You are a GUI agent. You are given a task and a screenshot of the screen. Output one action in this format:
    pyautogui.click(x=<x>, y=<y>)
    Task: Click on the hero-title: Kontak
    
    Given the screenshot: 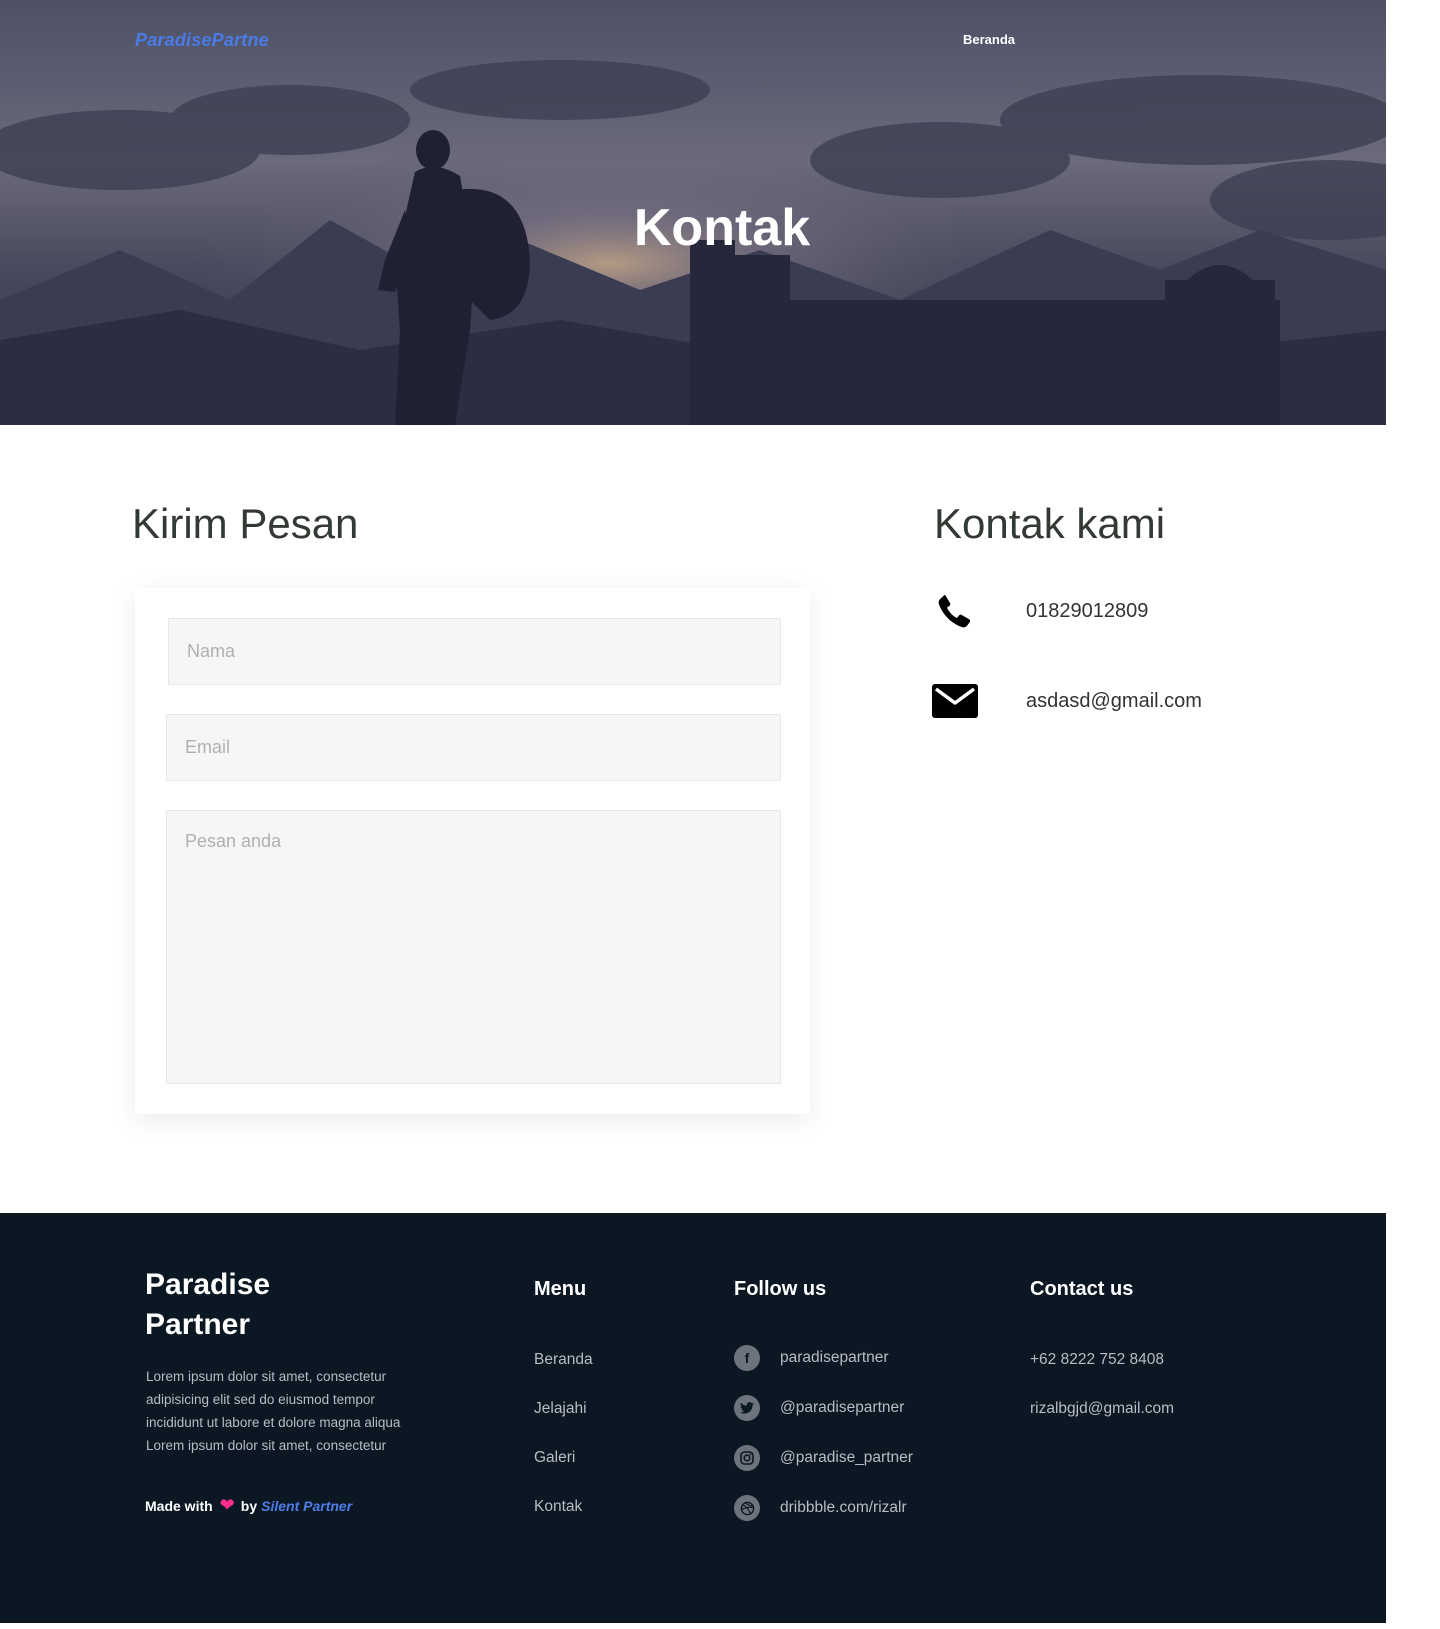 What is the action you would take?
    pyautogui.click(x=722, y=228)
    